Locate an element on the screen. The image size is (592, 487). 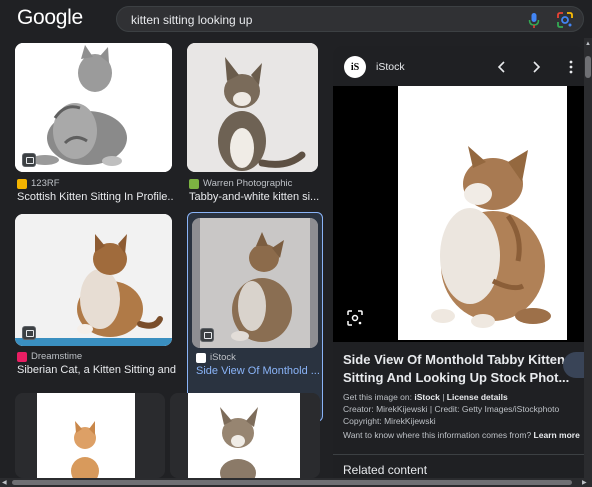
scroll-right-arrow-icon: ▶ is located at coordinates (584, 483).